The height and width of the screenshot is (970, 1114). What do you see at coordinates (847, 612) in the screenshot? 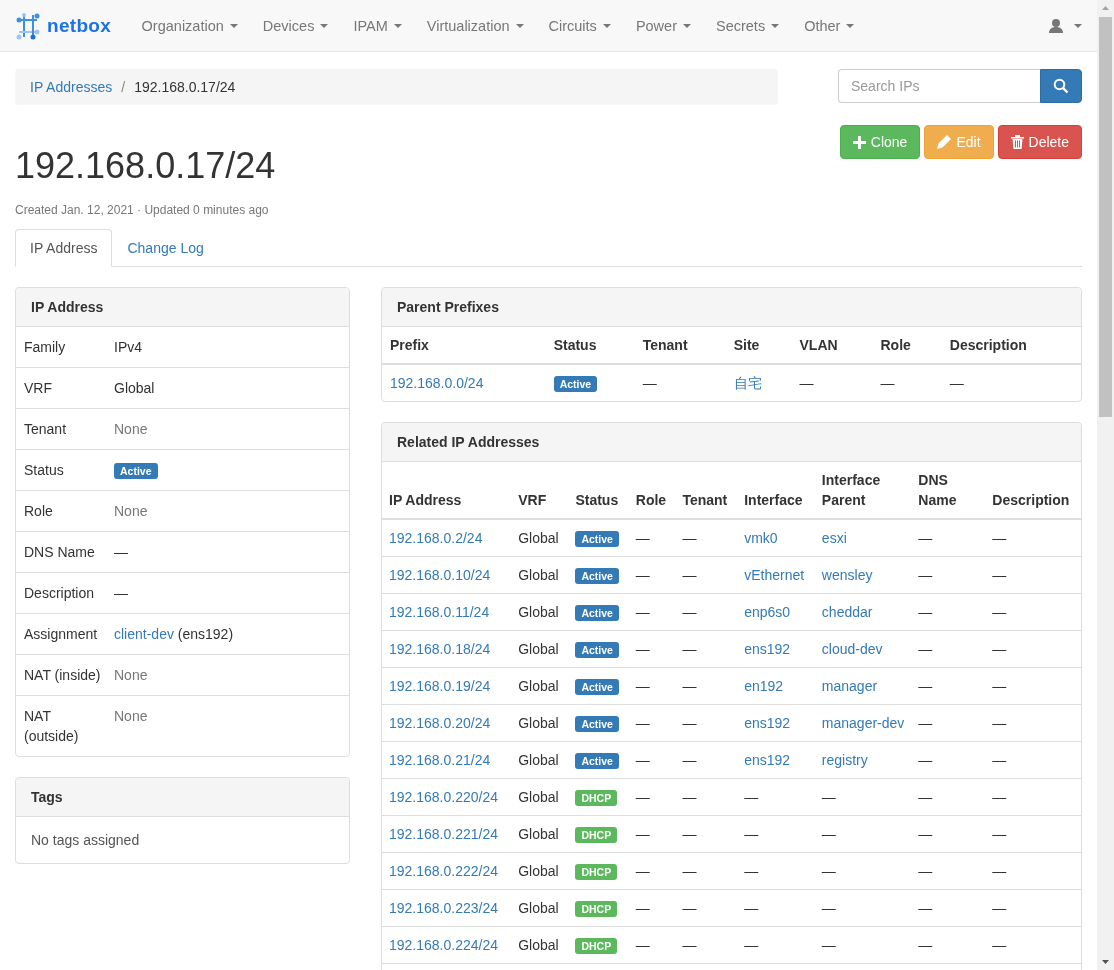
I see `device-link: cheddar` at bounding box center [847, 612].